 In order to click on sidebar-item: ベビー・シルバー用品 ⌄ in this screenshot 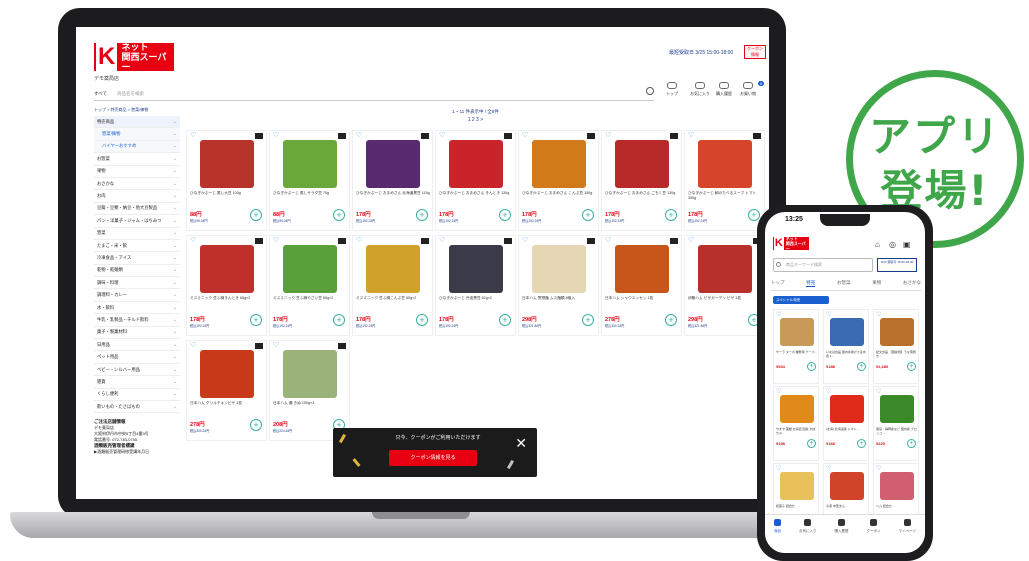, I will do `click(137, 370)`.